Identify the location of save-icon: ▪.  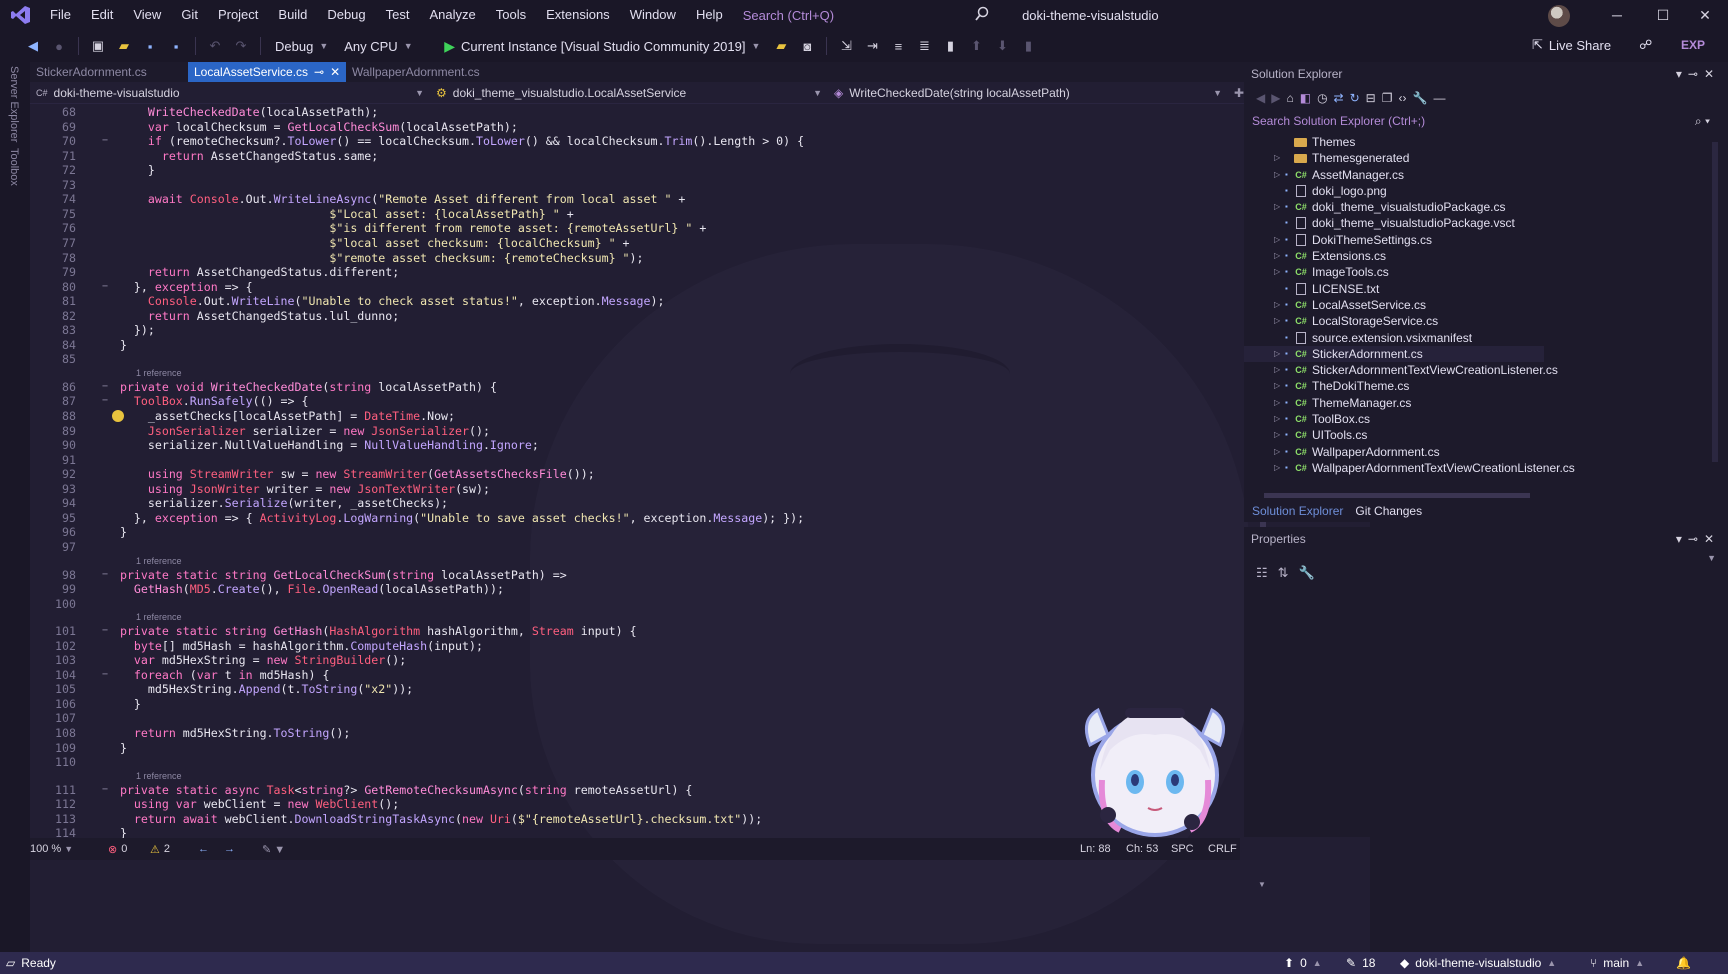
(150, 46).